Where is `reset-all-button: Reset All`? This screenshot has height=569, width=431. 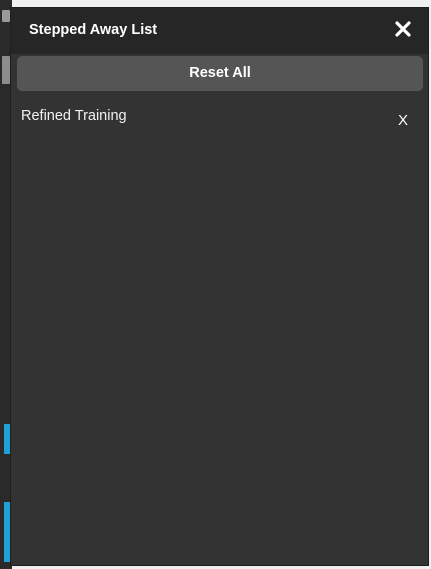
reset-all-button: Reset All is located at coordinates (220, 73).